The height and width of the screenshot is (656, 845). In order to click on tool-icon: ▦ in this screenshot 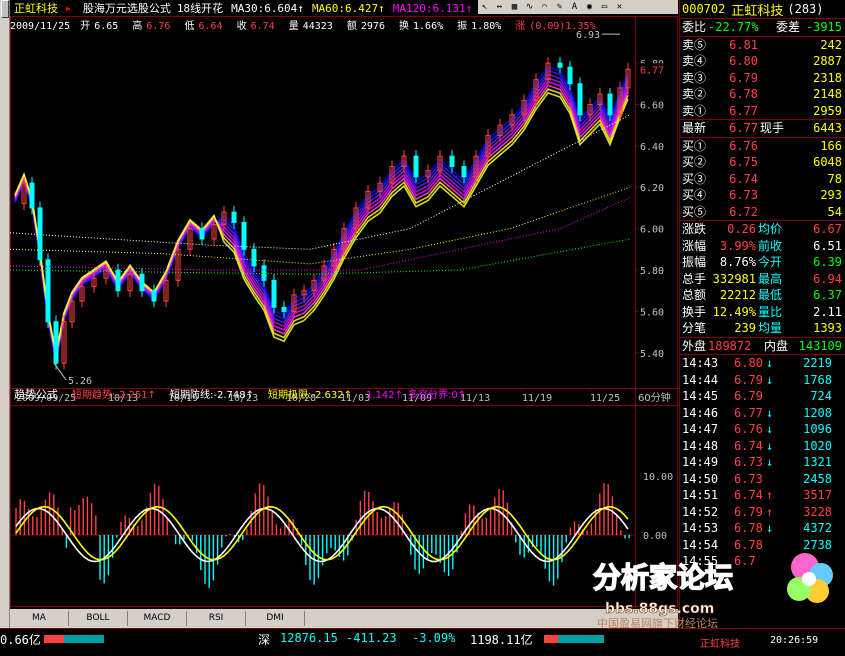, I will do `click(514, 7)`.